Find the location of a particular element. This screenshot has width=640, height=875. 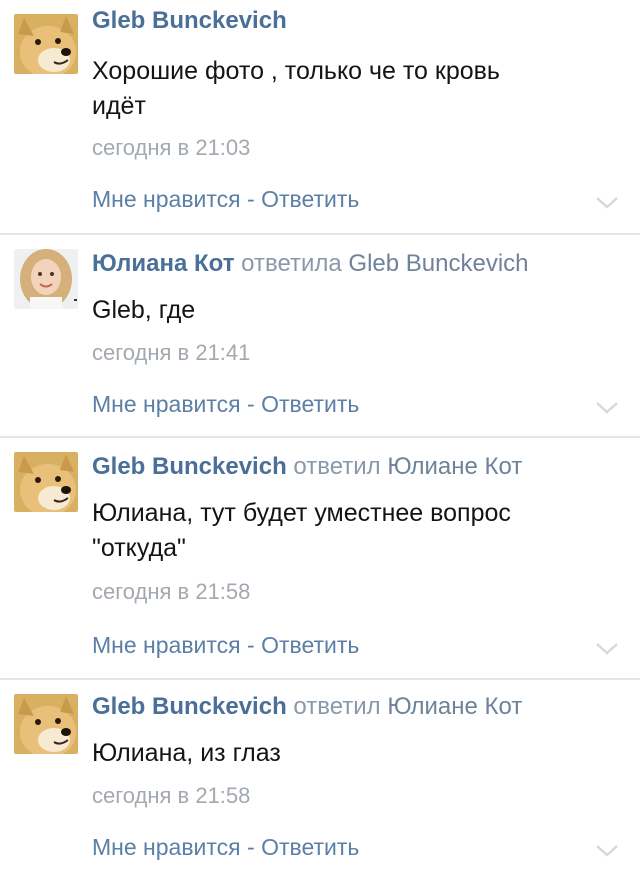

comment-text-line: "откуда" is located at coordinates (139, 548).